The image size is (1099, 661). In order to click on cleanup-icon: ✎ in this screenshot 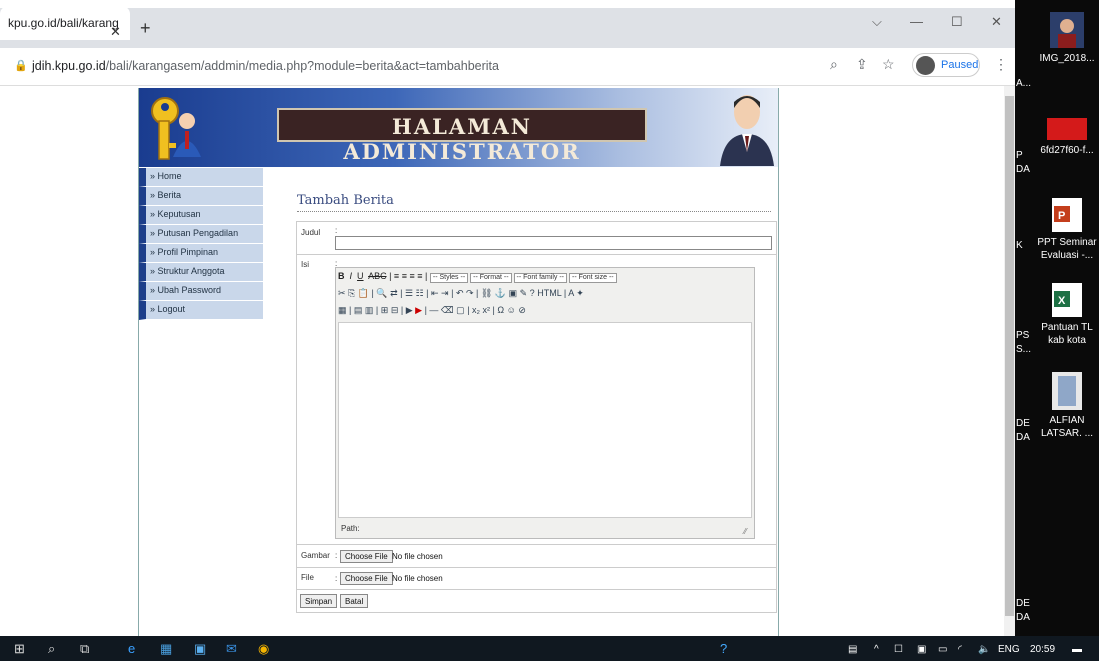, I will do `click(524, 293)`.